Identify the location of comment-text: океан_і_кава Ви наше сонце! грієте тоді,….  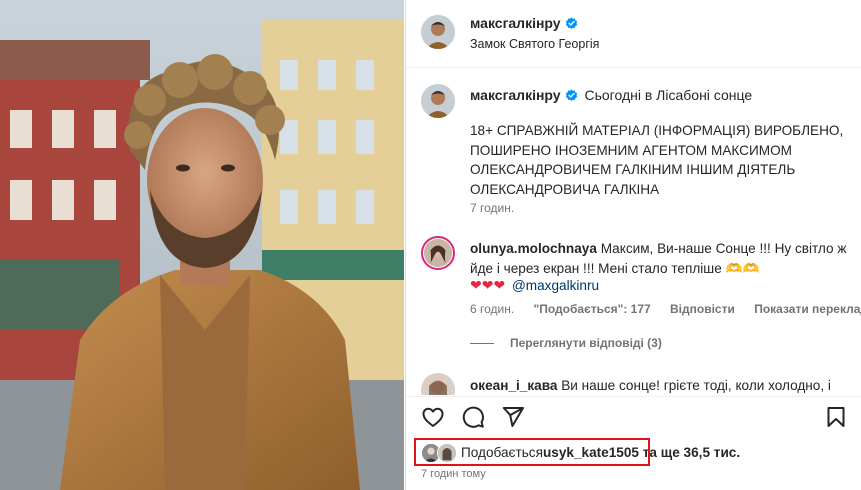
(660, 385).